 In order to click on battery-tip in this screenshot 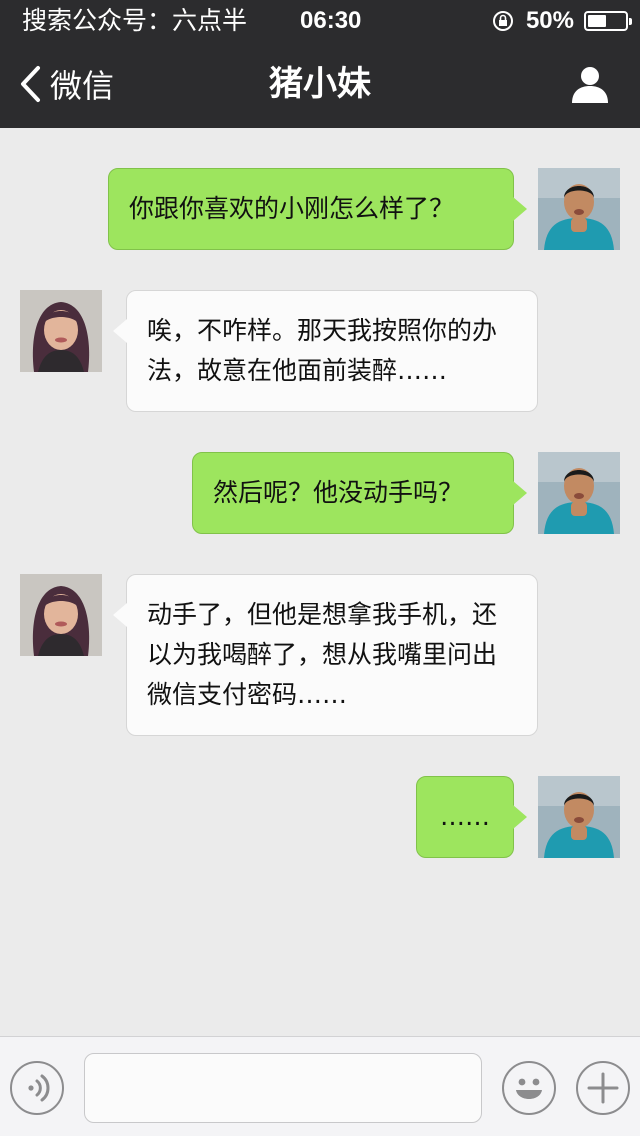, I will do `click(630, 21)`.